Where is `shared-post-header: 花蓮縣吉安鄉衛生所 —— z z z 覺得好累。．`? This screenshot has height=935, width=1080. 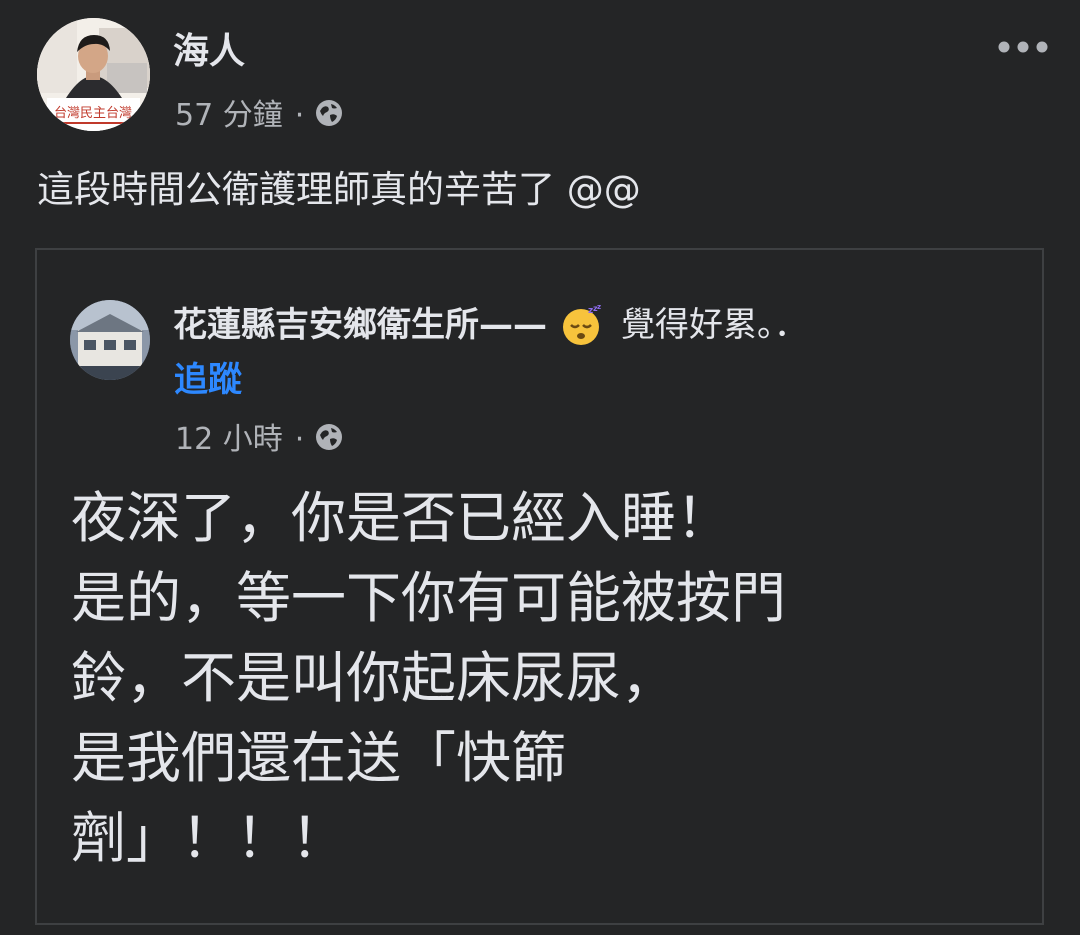 shared-post-header: 花蓮縣吉安鄉衛生所 —— z z z 覺得好累。． is located at coordinates (490, 325).